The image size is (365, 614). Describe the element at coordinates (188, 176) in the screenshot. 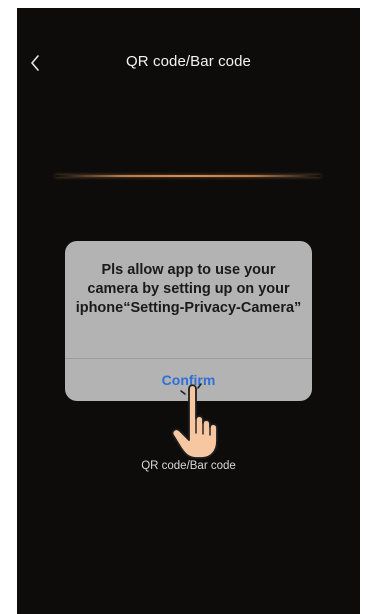

I see `scan-line` at that location.